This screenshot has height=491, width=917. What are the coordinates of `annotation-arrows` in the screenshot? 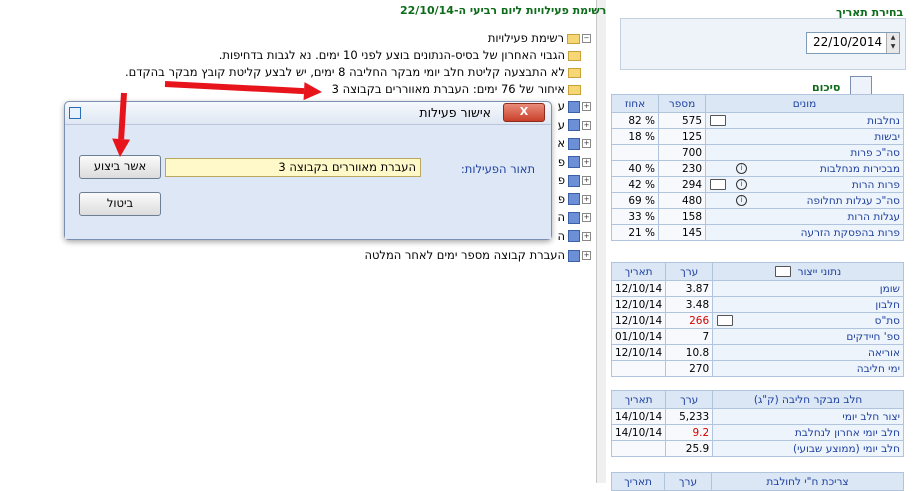 It's located at (217, 119).